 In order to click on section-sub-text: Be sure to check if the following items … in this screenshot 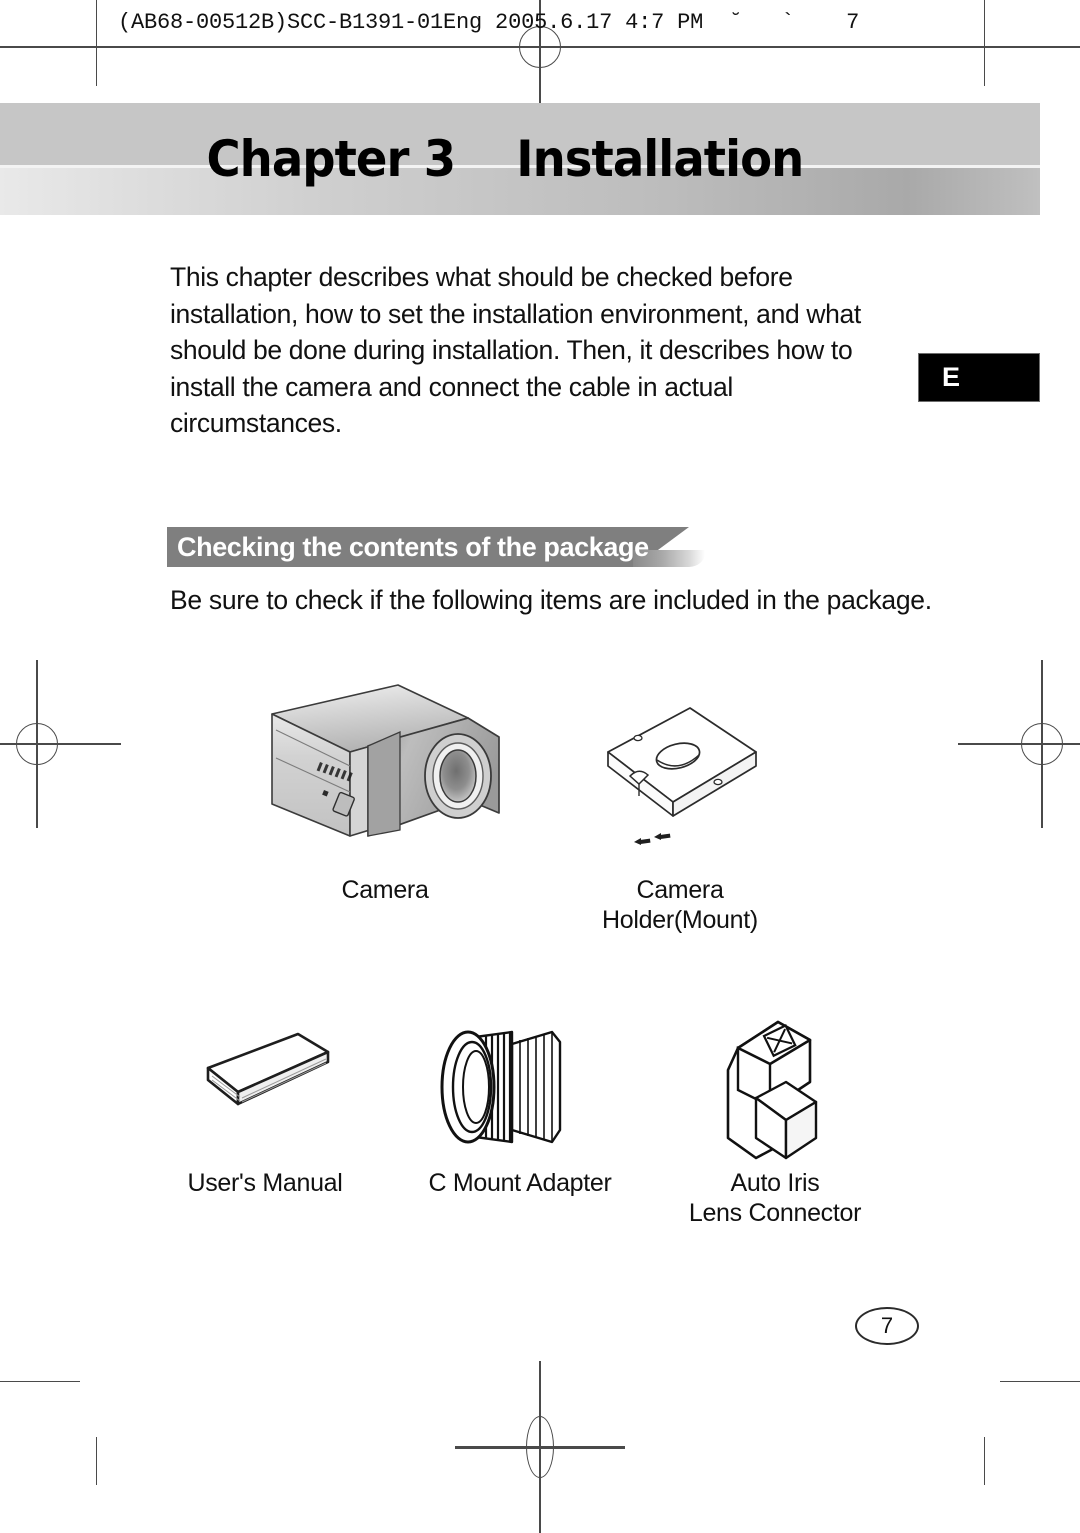, I will do `click(551, 600)`.